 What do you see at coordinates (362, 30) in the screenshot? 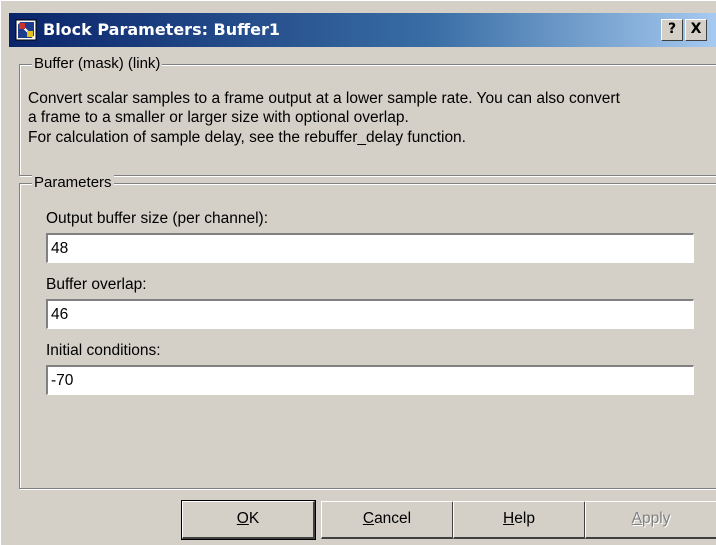
I see `title-bar: Block Parameters: Buffer1 ? X` at bounding box center [362, 30].